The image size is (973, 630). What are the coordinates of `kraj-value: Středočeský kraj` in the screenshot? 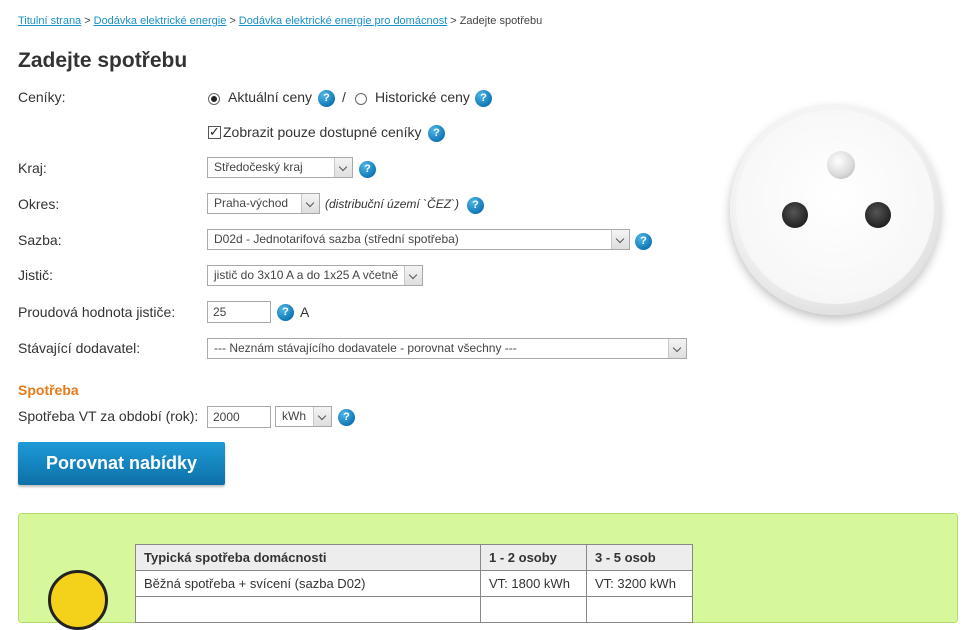 It's located at (258, 167).